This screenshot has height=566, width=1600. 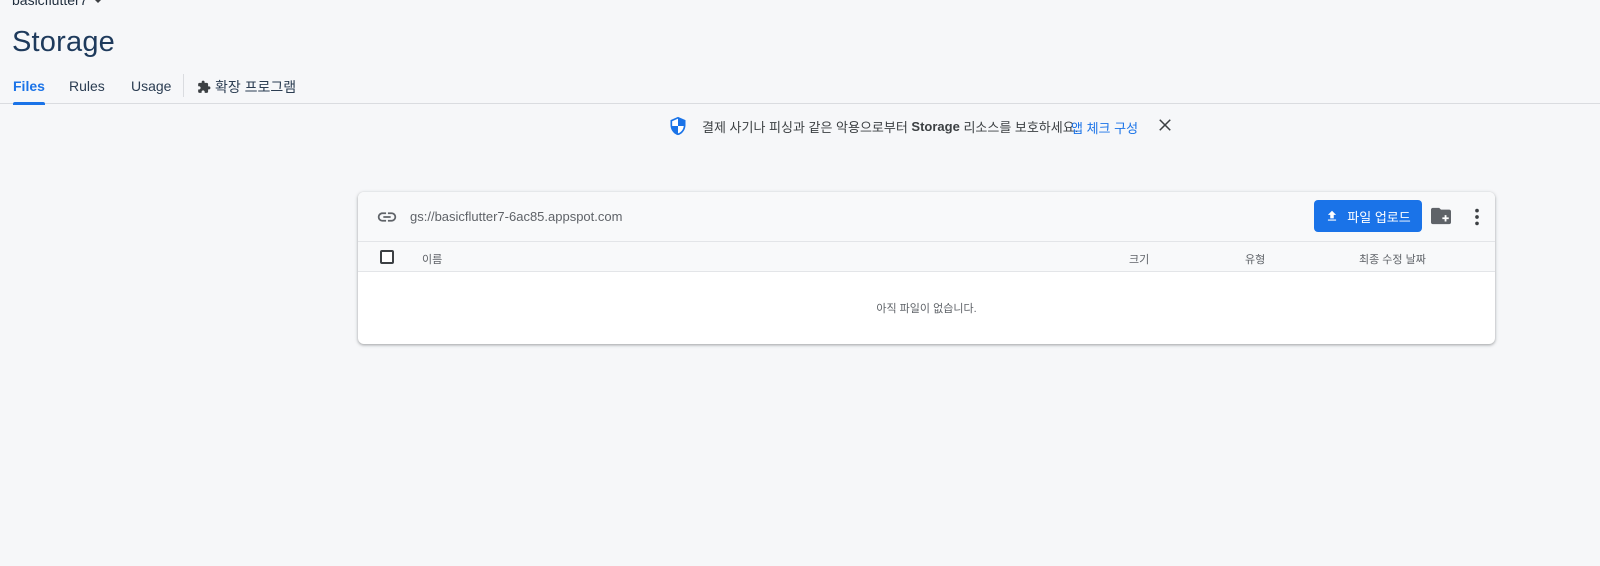 What do you see at coordinates (935, 126) in the screenshot?
I see `banner-text-bold: Storage` at bounding box center [935, 126].